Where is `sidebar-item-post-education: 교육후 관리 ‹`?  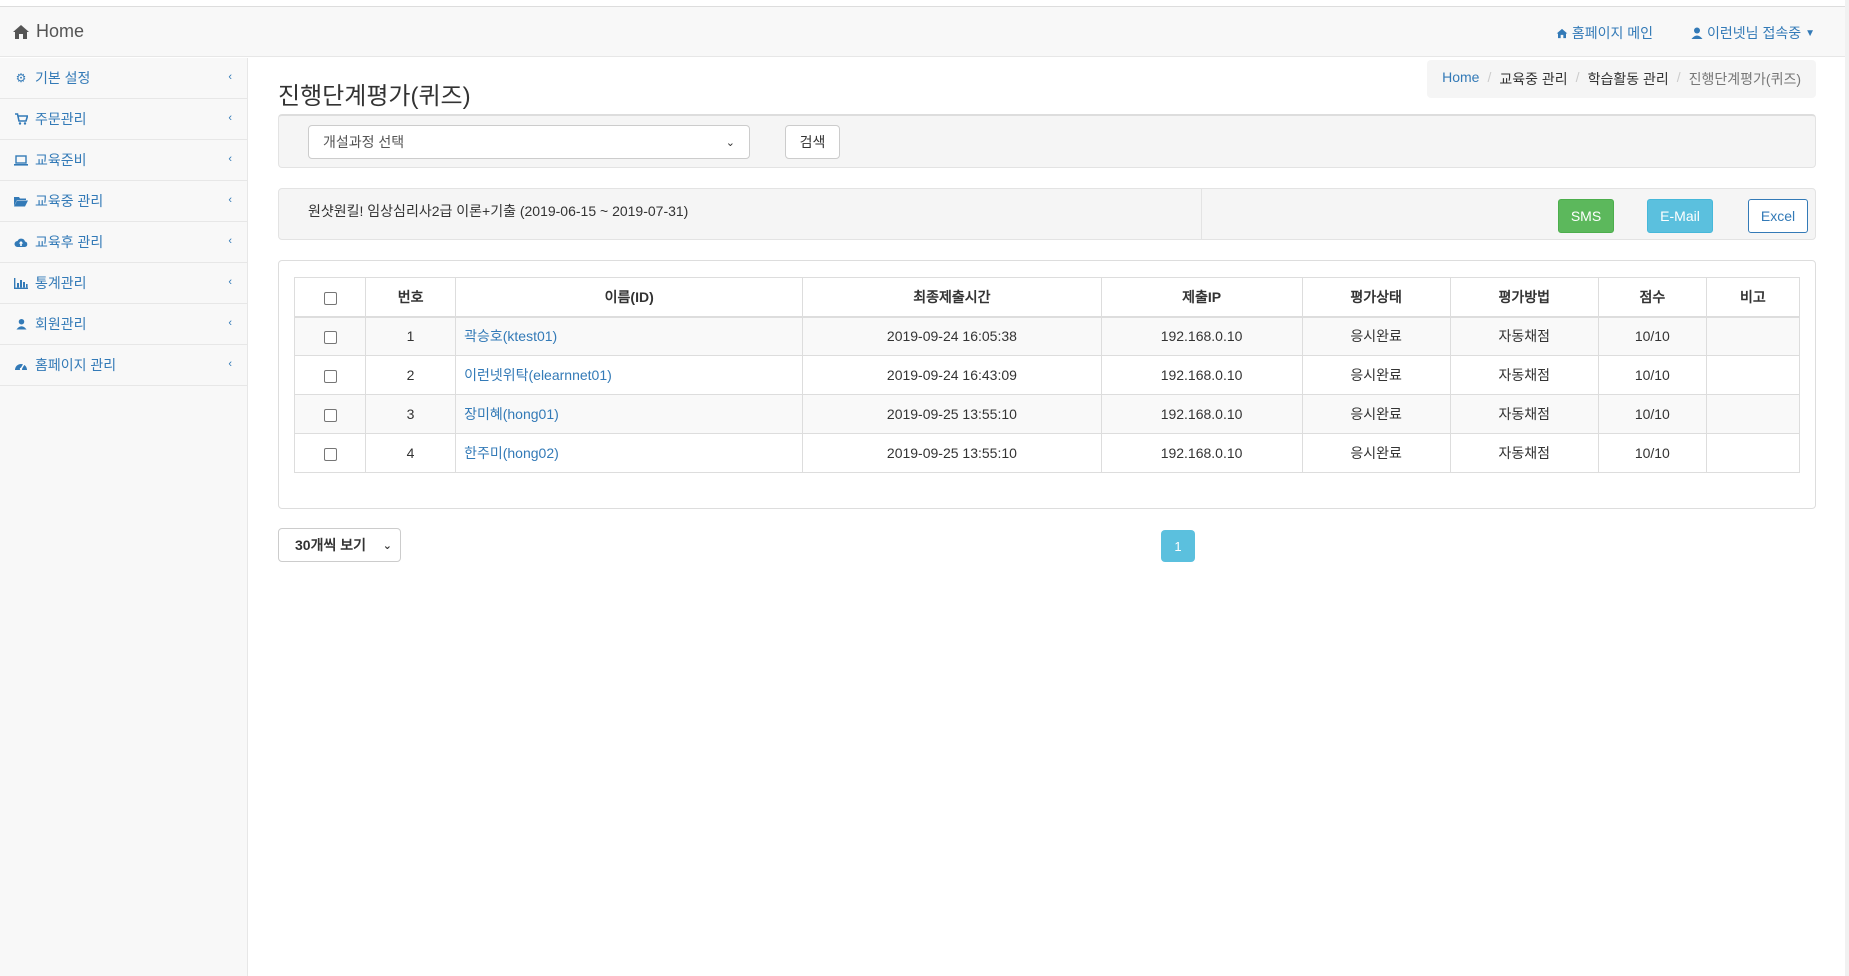
sidebar-item-post-education: 교육후 관리 ‹ is located at coordinates (123, 242).